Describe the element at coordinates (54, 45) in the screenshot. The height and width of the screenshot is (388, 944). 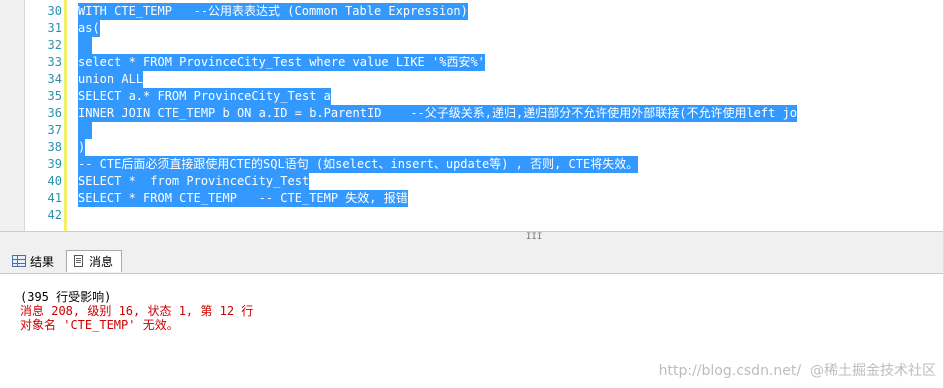
I see `line-number: 32` at that location.